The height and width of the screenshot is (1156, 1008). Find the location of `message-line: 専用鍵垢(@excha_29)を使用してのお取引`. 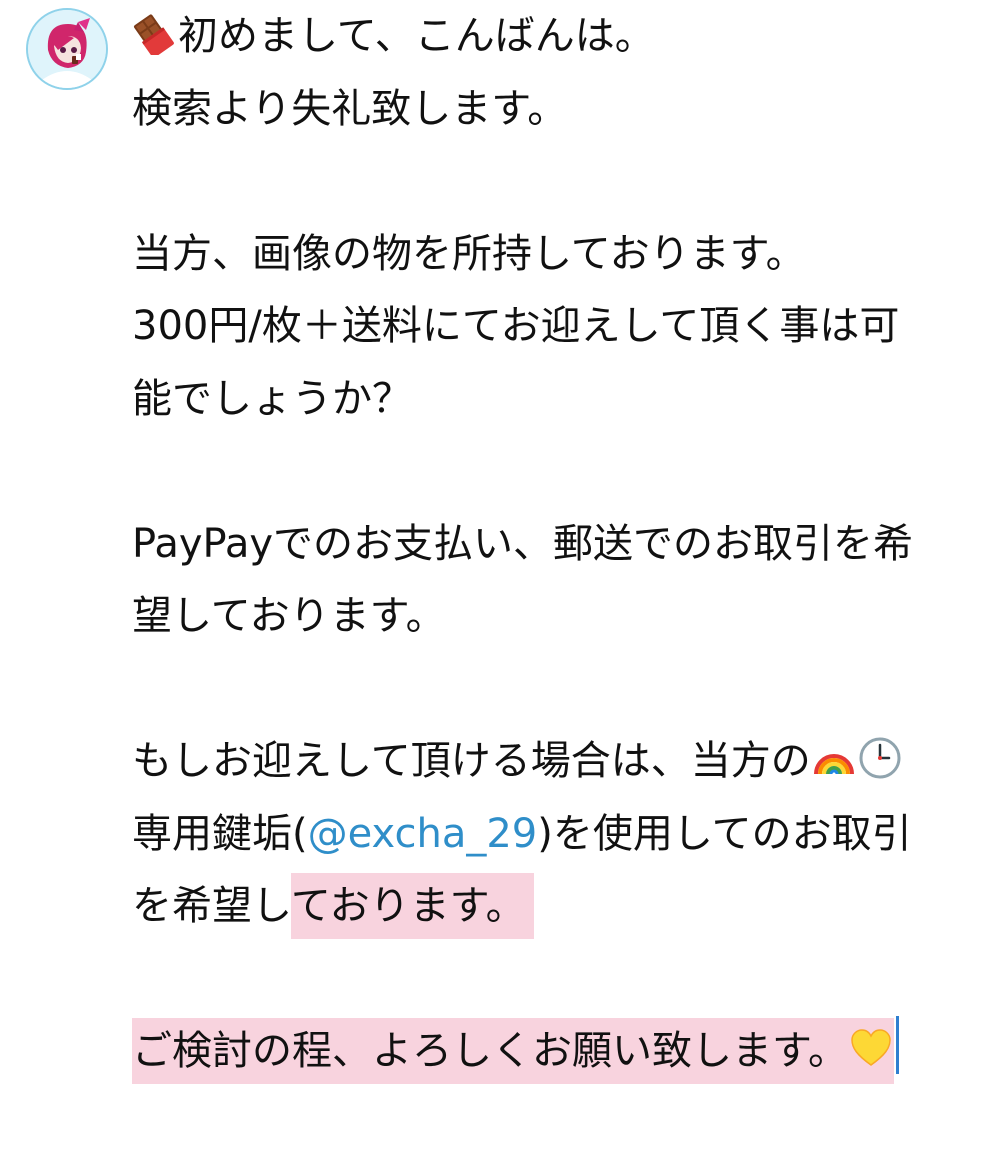

message-line: 専用鍵垢(@excha_29)を使用してのお取引 is located at coordinates (555, 834).